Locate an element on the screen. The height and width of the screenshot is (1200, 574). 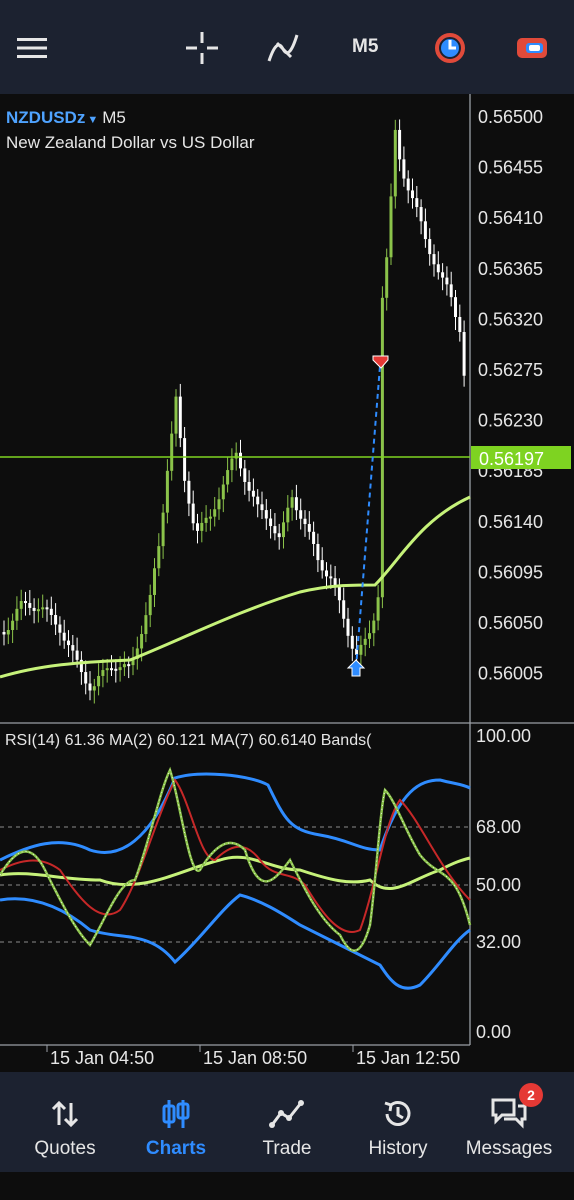
timeframe-icon is located at coordinates (450, 48).